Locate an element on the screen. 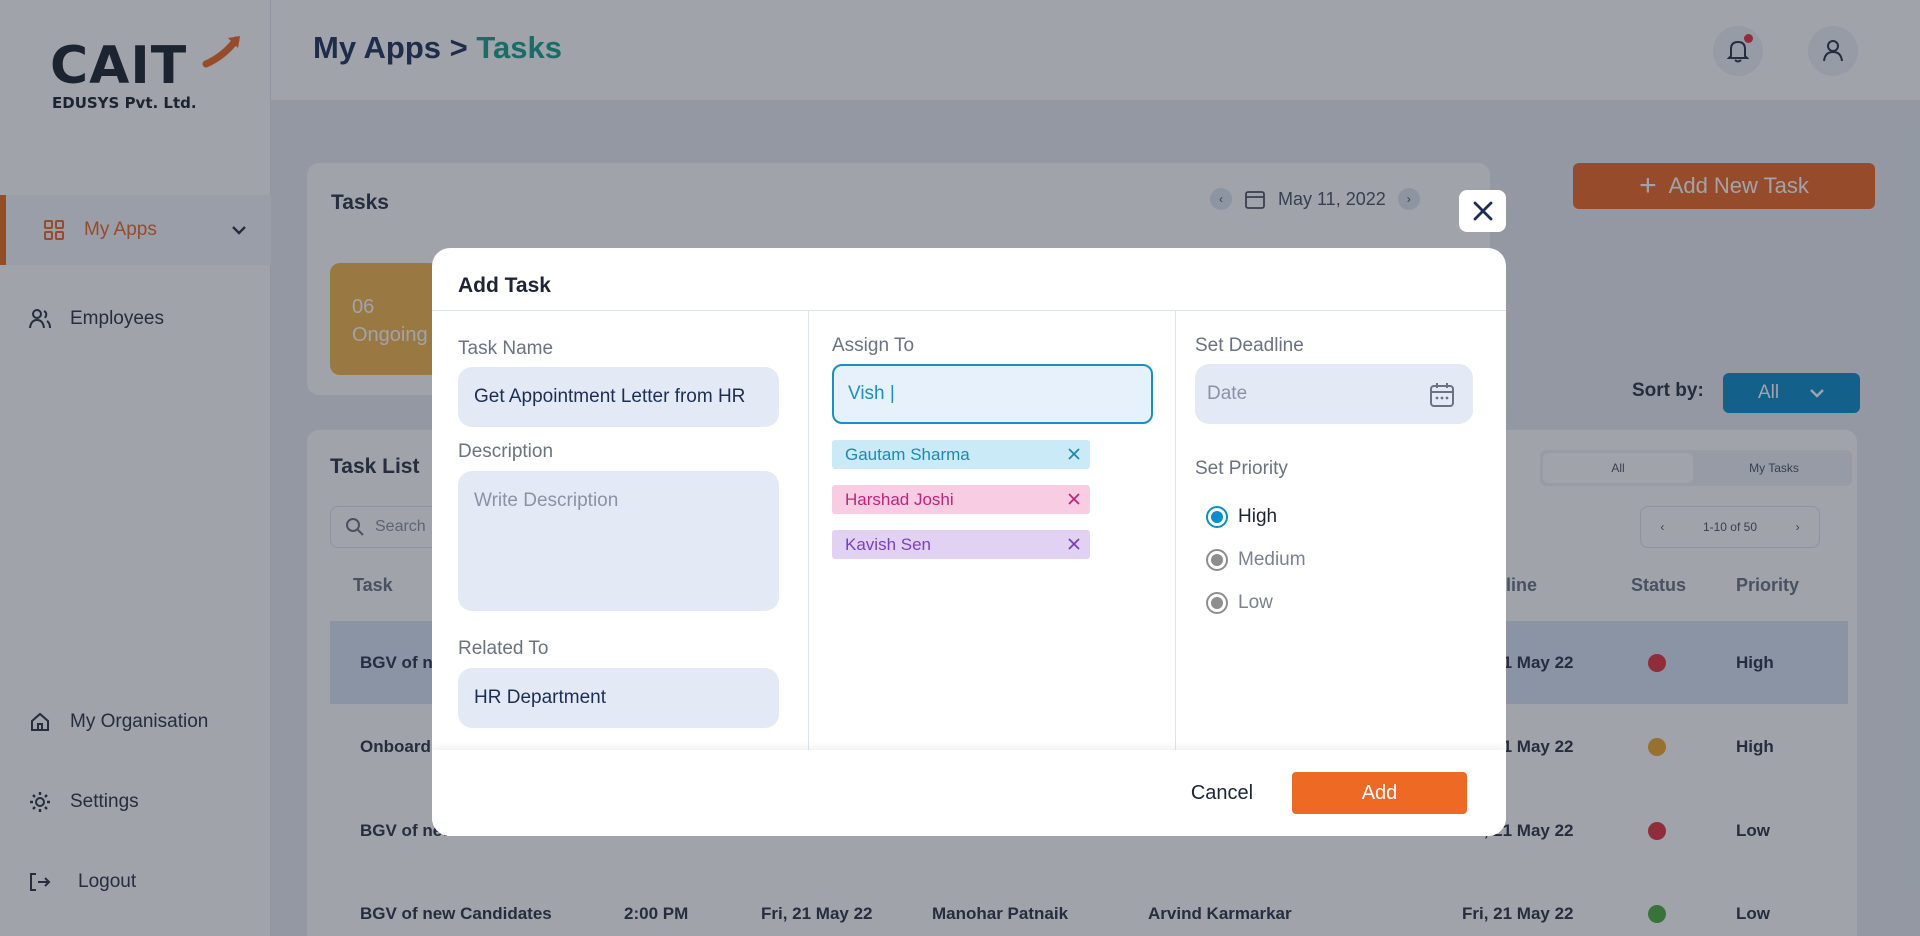 The height and width of the screenshot is (936, 1920). cancel-button: Cancel is located at coordinates (1222, 793).